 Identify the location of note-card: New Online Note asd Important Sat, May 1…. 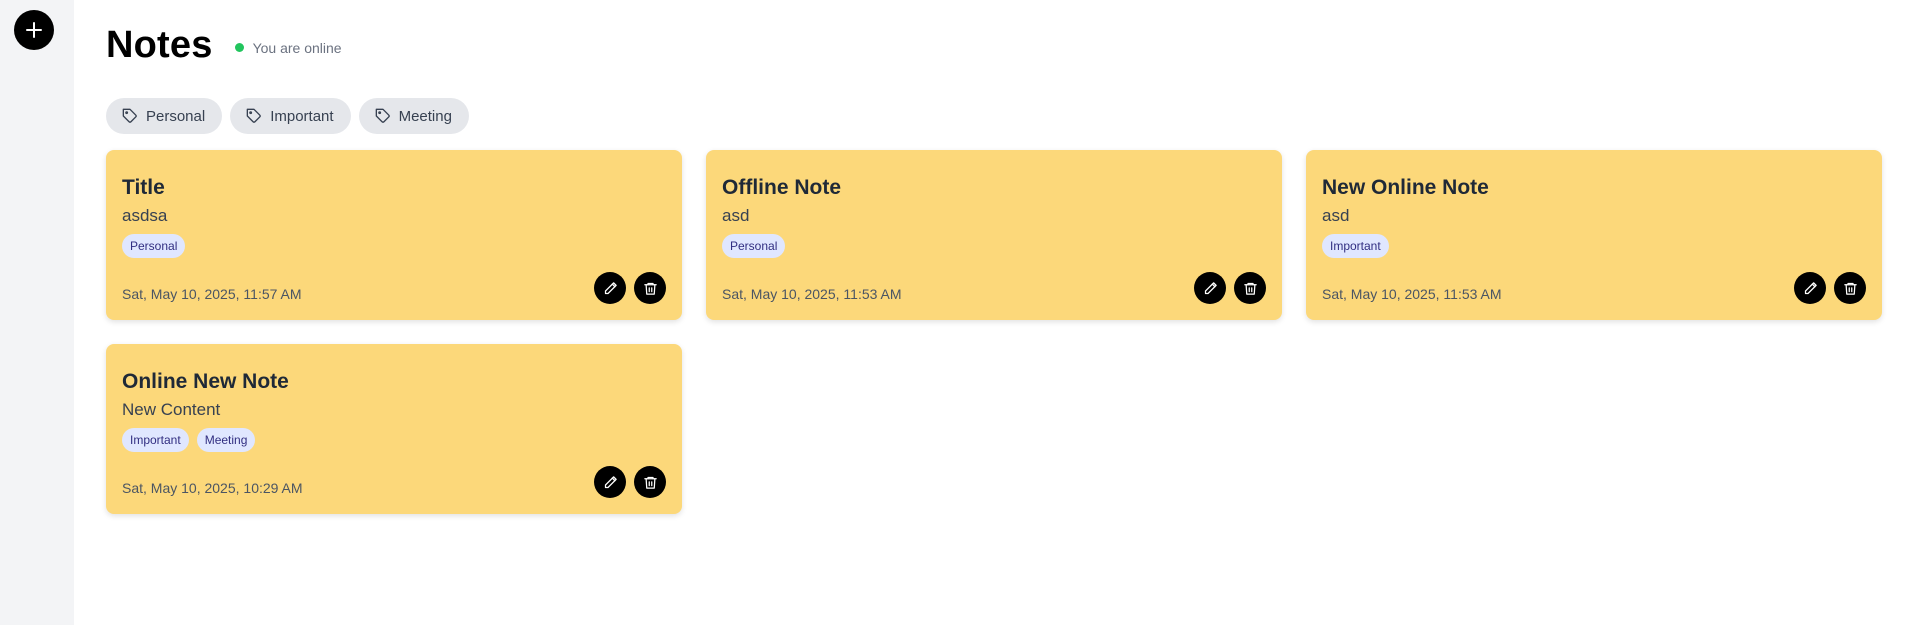
(1594, 235).